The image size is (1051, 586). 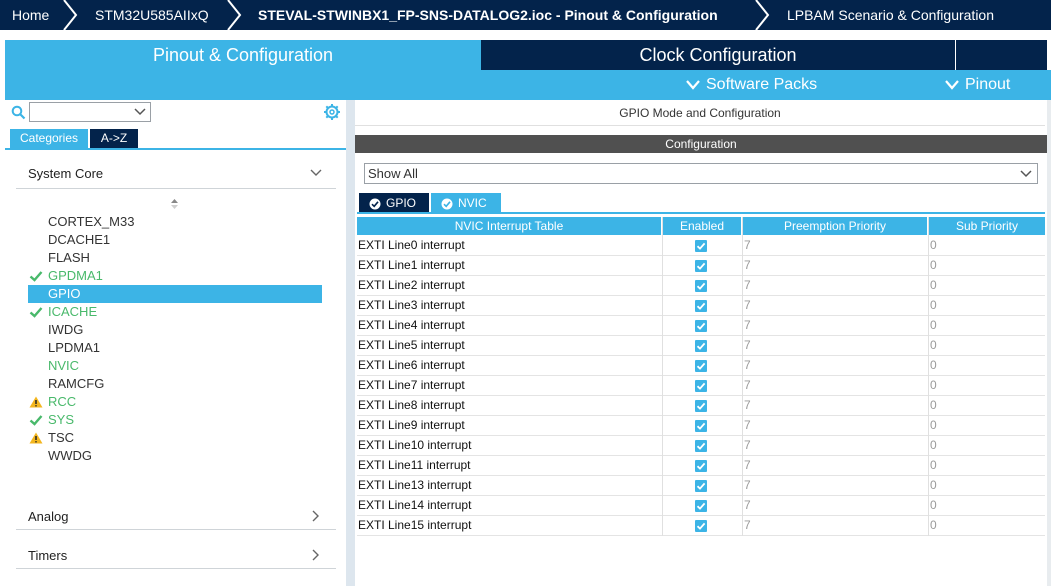 I want to click on gear-icon, so click(x=332, y=112).